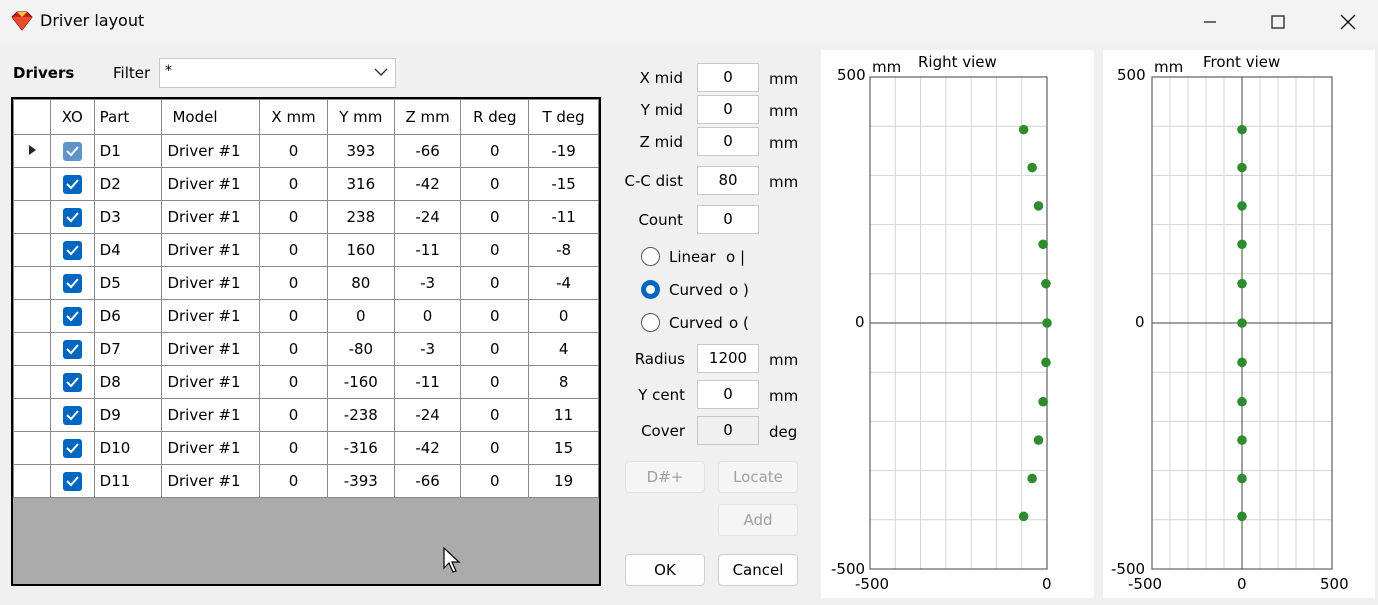  Describe the element at coordinates (728, 430) in the screenshot. I see `cover-input: 0` at that location.